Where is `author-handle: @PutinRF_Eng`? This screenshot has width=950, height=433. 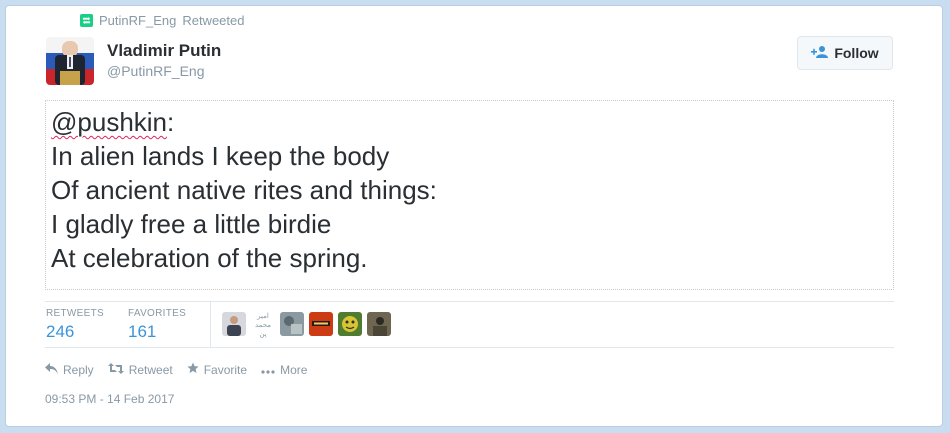
author-handle: @PutinRF_Eng is located at coordinates (155, 71).